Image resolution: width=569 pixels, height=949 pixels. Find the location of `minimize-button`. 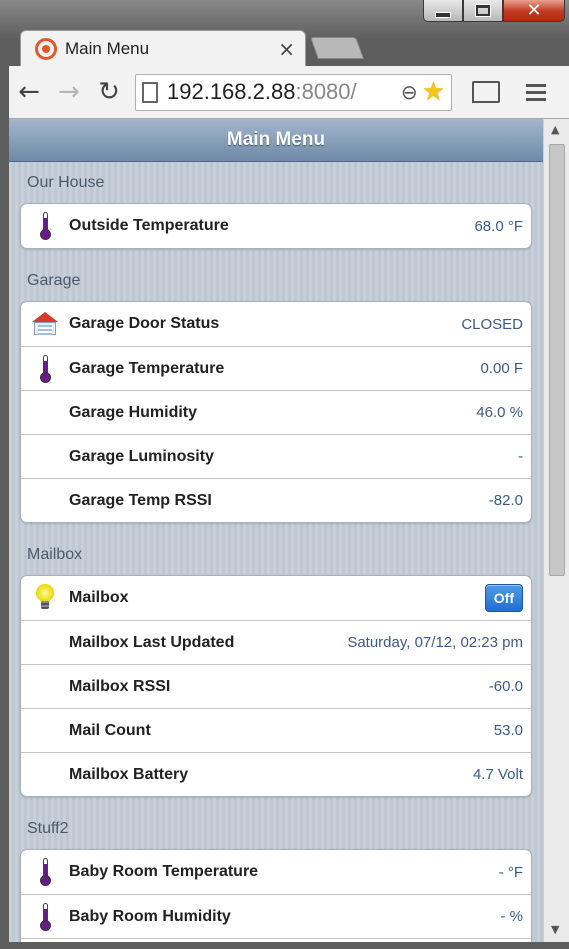

minimize-button is located at coordinates (443, 11).